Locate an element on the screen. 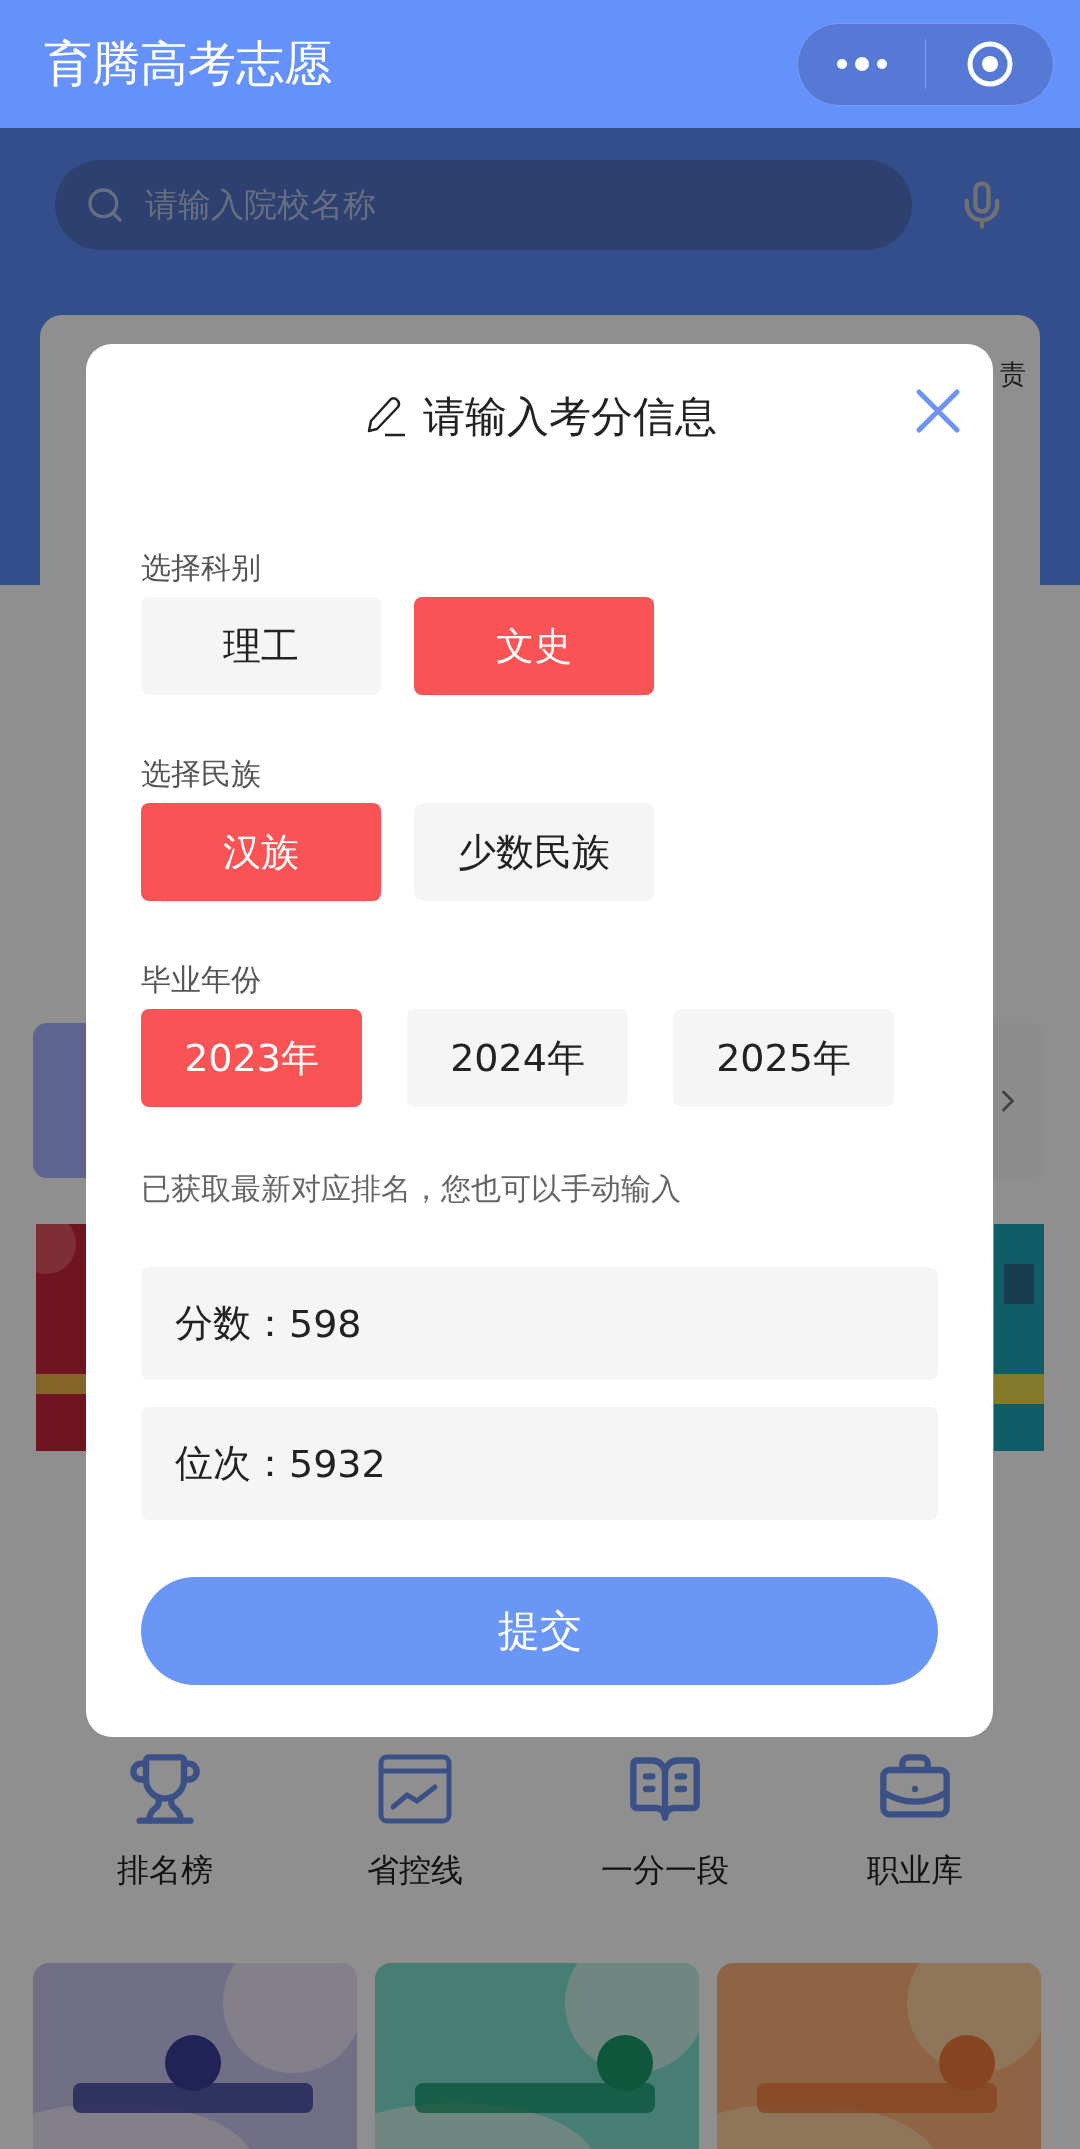 The height and width of the screenshot is (2149, 1080). shortcut-label: 排名榜 is located at coordinates (165, 1871).